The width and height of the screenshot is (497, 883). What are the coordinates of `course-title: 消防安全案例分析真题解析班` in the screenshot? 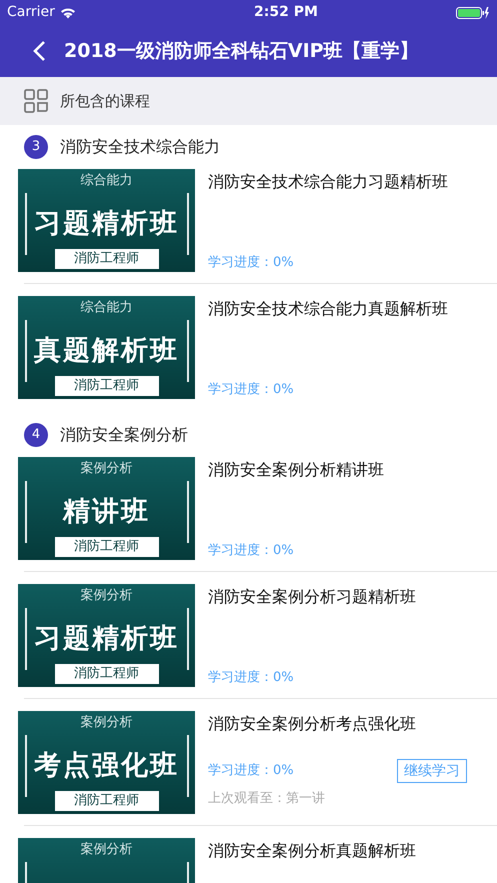 It's located at (312, 851).